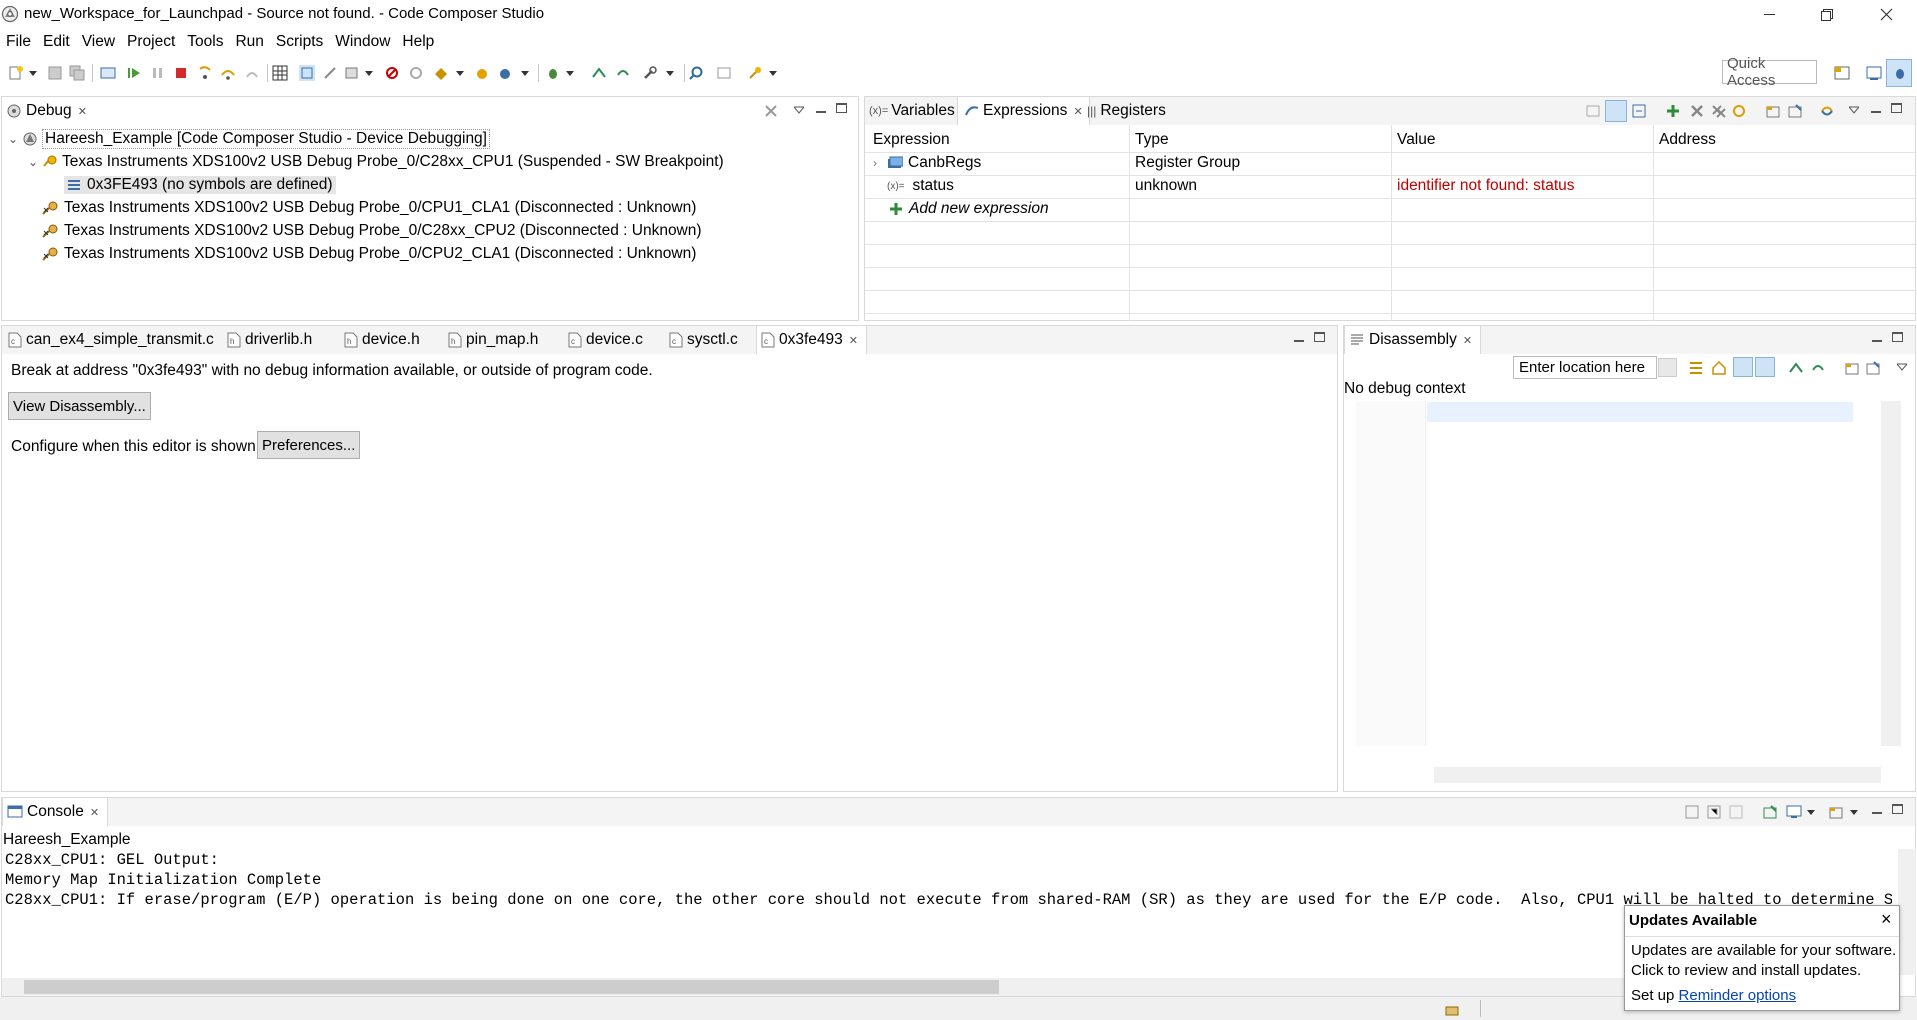 The height and width of the screenshot is (1020, 1917). I want to click on menu-project: Project, so click(151, 42).